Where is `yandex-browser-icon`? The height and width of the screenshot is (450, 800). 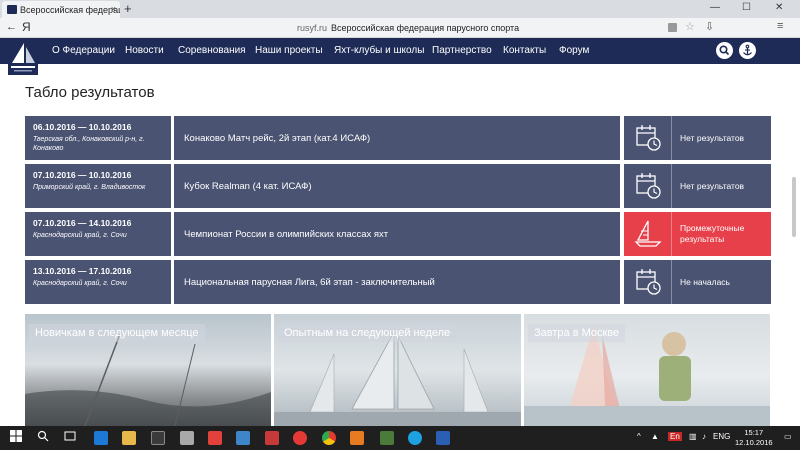
yandex-browser-icon is located at coordinates (300, 438).